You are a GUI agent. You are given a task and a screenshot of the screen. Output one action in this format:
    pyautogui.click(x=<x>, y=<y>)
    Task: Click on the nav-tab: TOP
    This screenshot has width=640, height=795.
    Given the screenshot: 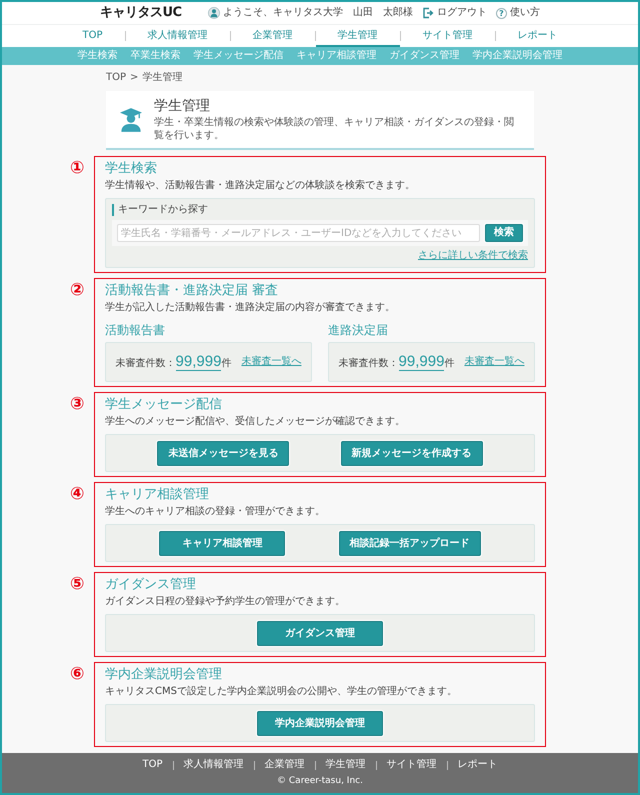 What is the action you would take?
    pyautogui.click(x=92, y=36)
    